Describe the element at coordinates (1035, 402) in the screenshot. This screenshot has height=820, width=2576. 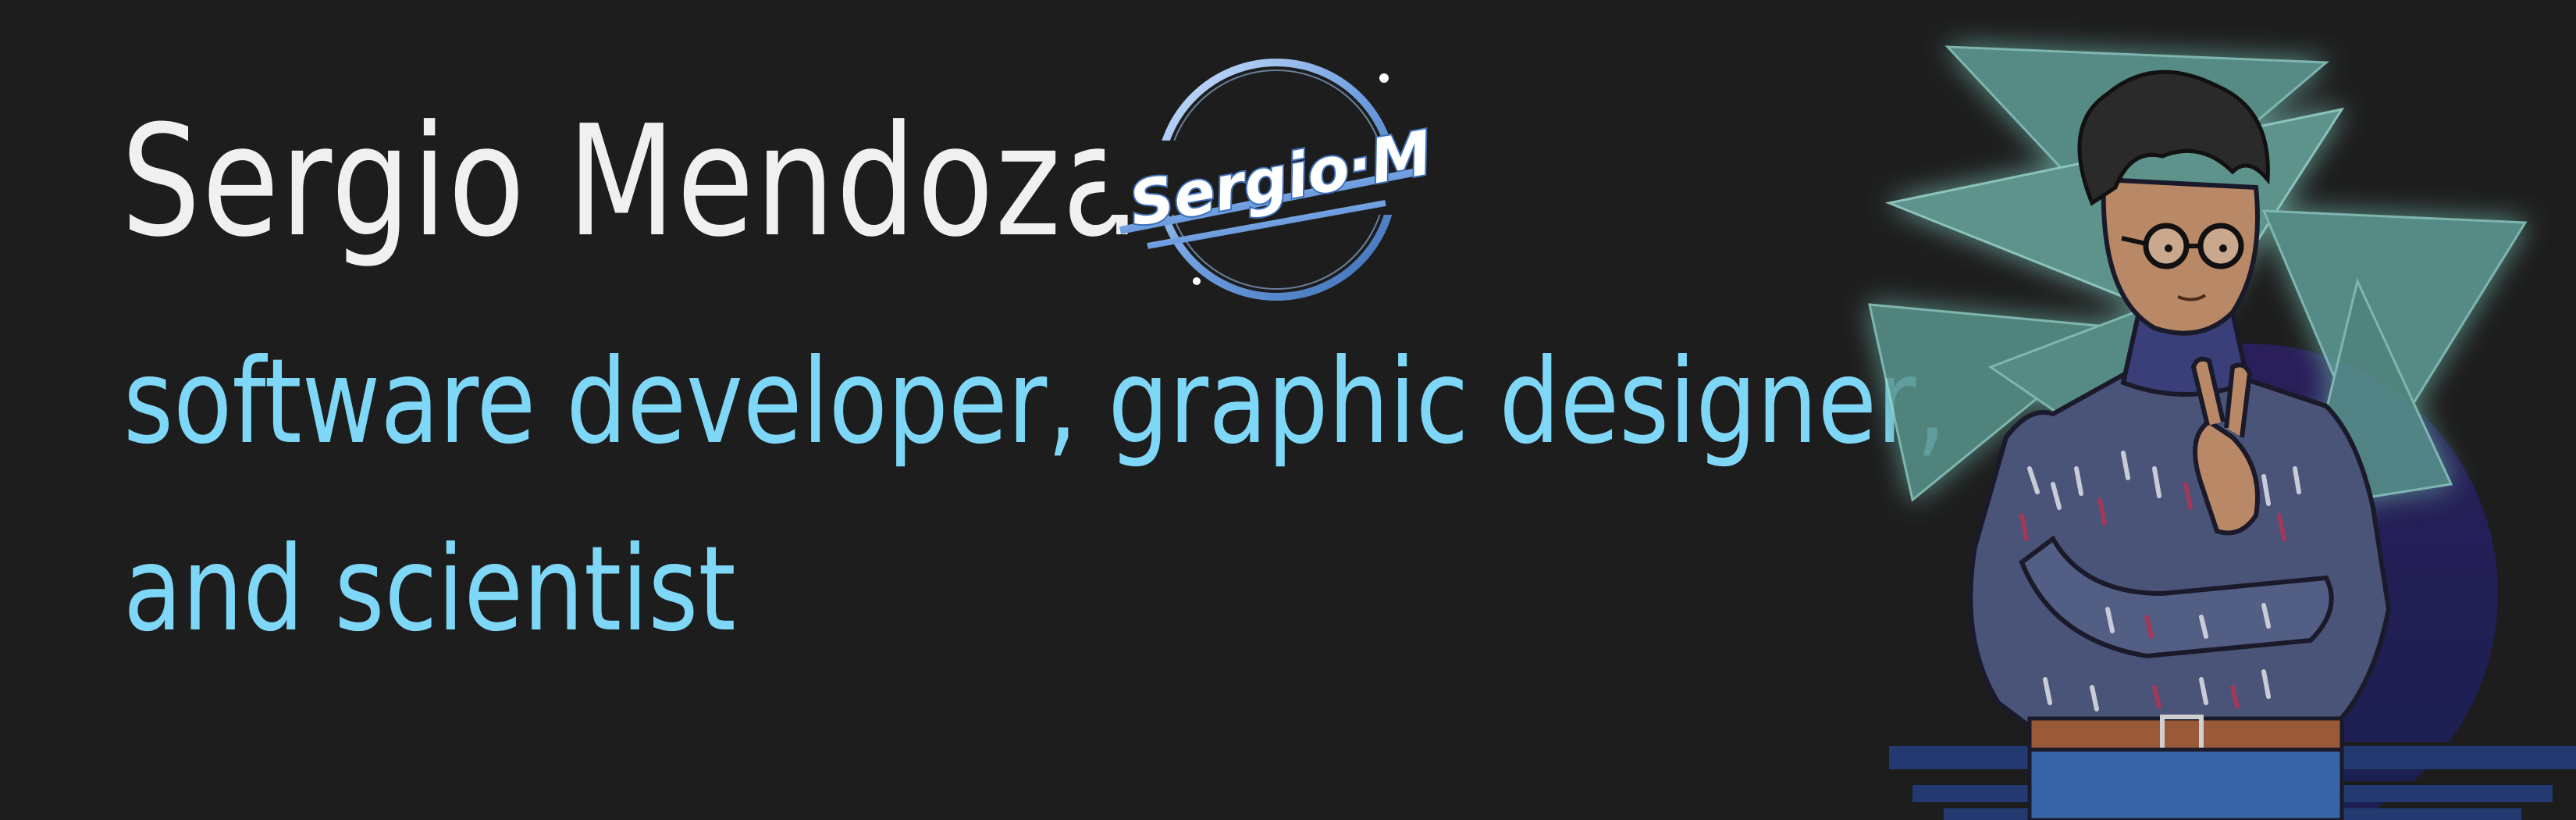
I see `tagline-line-1: software developer, graphic designer,` at that location.